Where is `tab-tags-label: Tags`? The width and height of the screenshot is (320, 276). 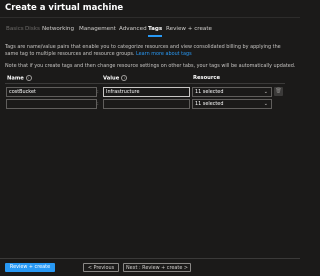 tab-tags-label: Tags is located at coordinates (155, 29).